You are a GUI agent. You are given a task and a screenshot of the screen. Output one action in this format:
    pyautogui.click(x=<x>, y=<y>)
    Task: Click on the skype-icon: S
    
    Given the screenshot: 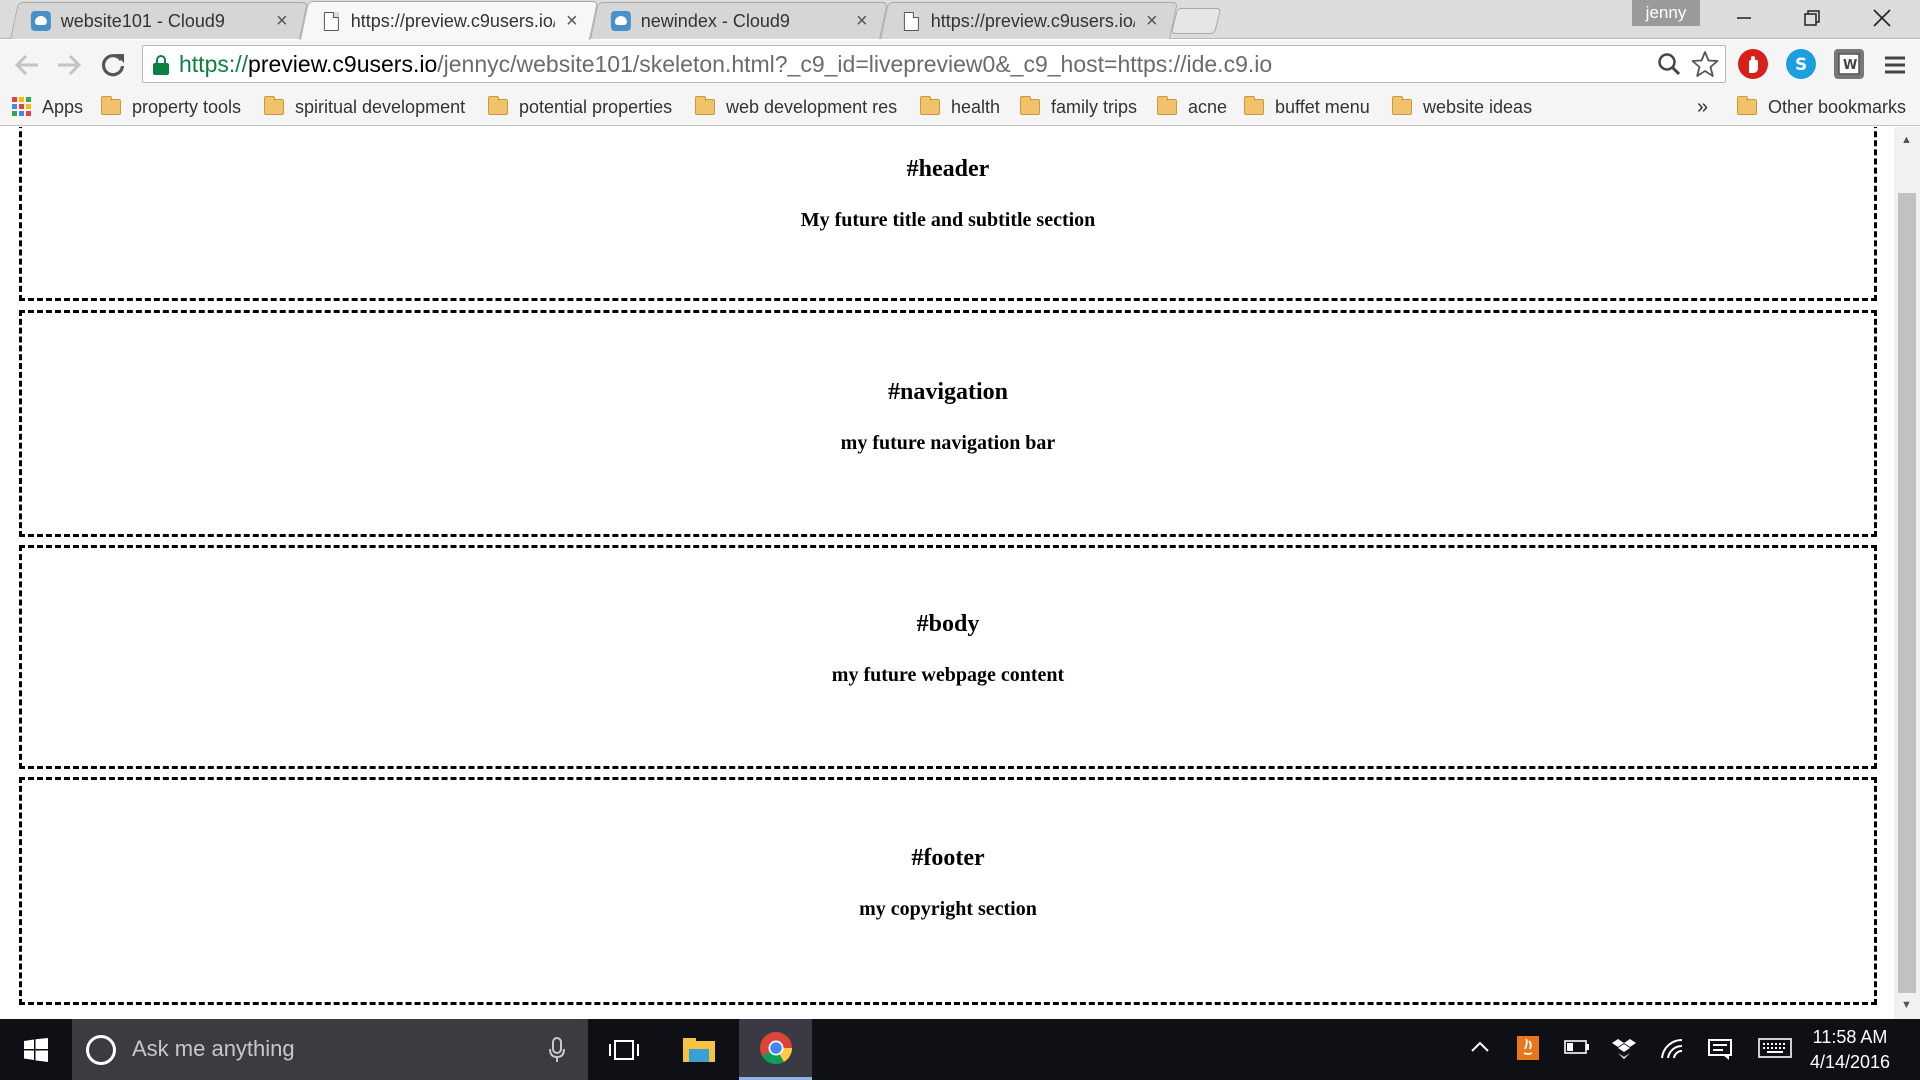 What is the action you would take?
    pyautogui.click(x=1801, y=64)
    